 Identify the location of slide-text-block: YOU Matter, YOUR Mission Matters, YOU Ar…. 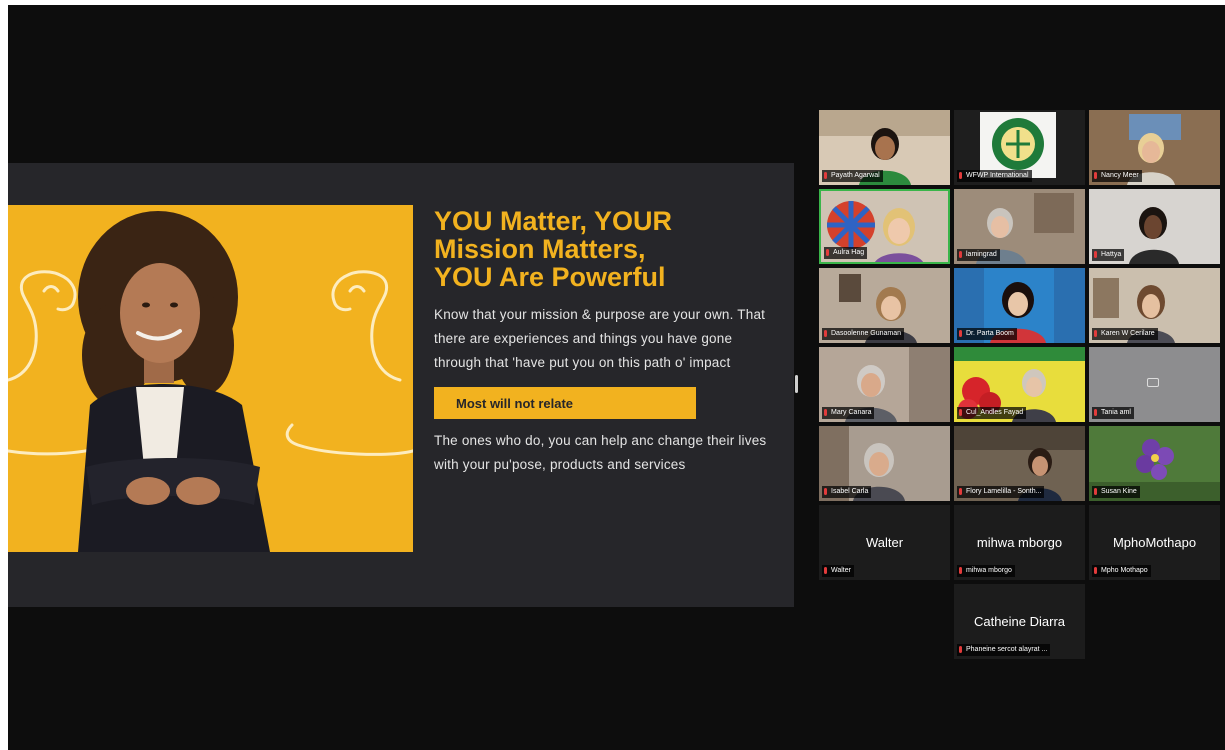
(606, 342).